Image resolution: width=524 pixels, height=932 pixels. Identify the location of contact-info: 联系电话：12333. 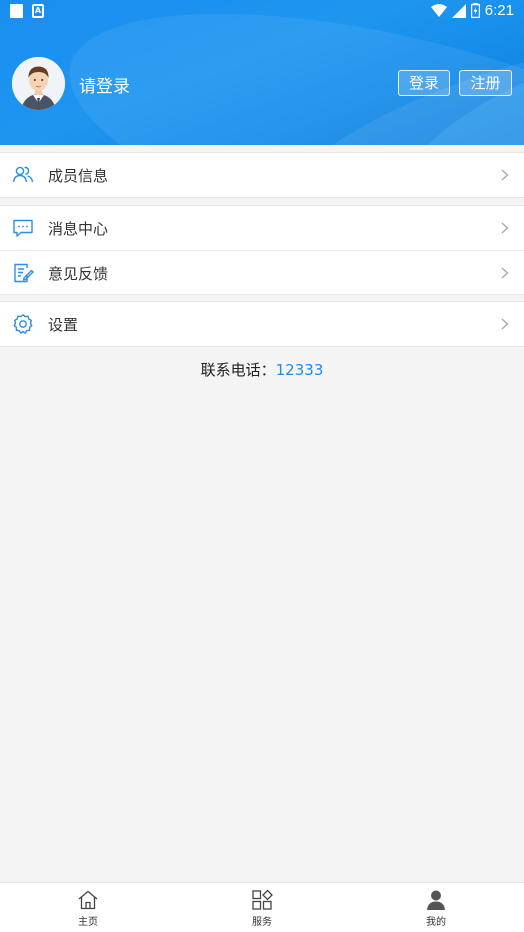
(262, 369).